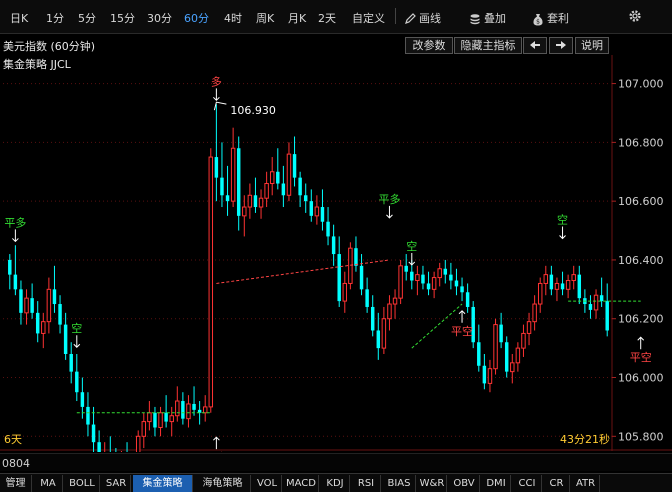 The height and width of the screenshot is (492, 672). I want to click on period-4hour: 4时, so click(233, 18).